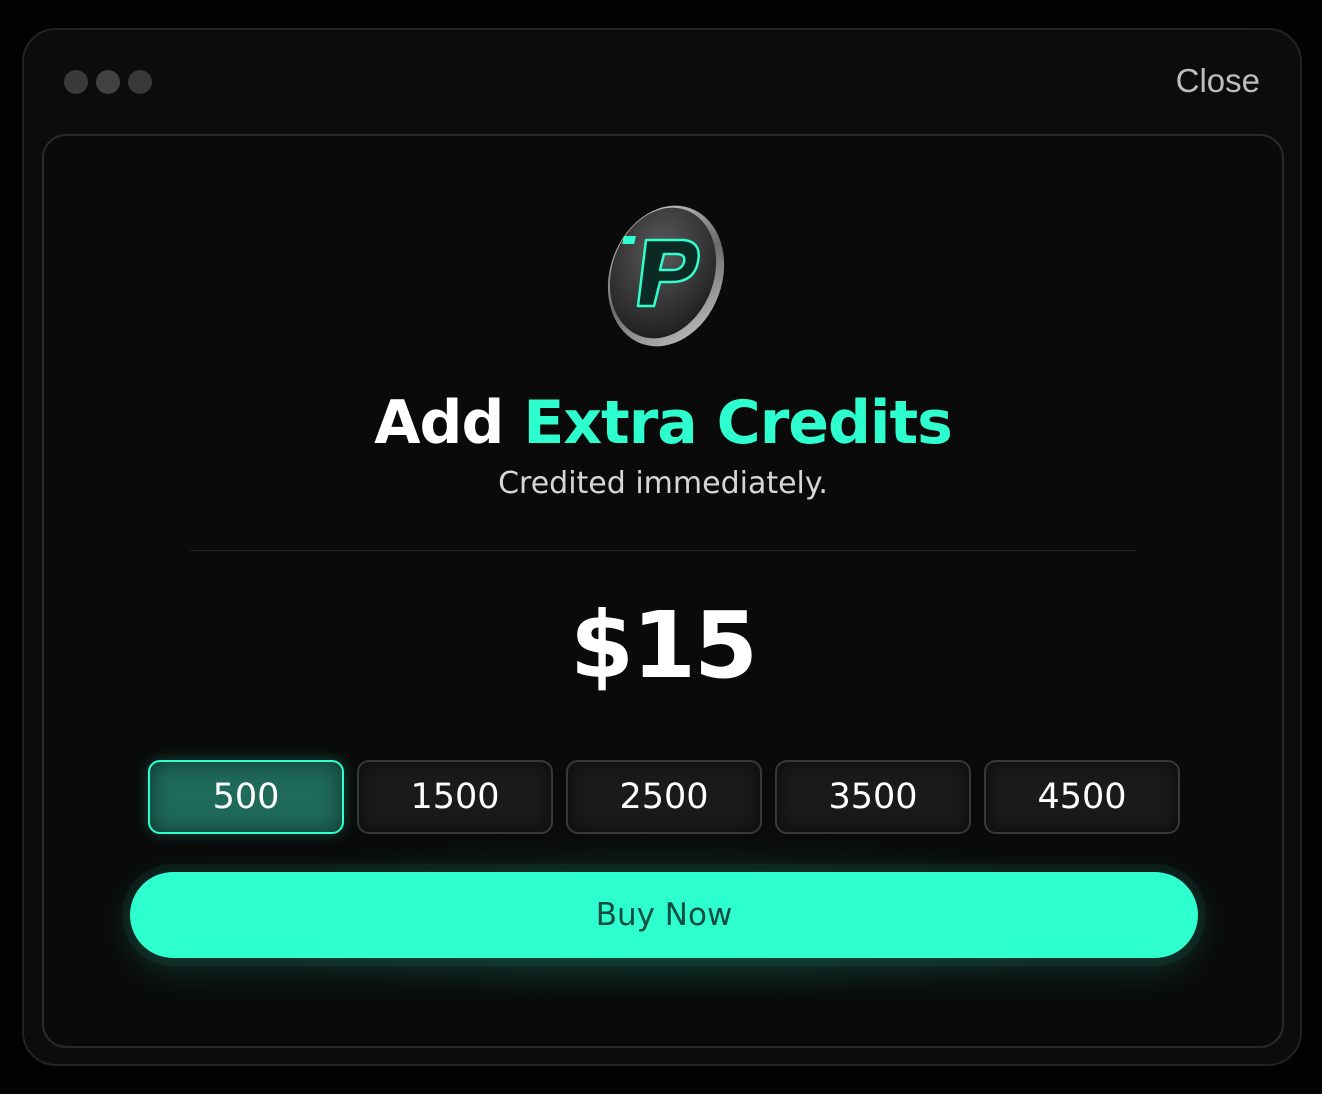  I want to click on dialog-title: Add Extra Credits, so click(663, 423).